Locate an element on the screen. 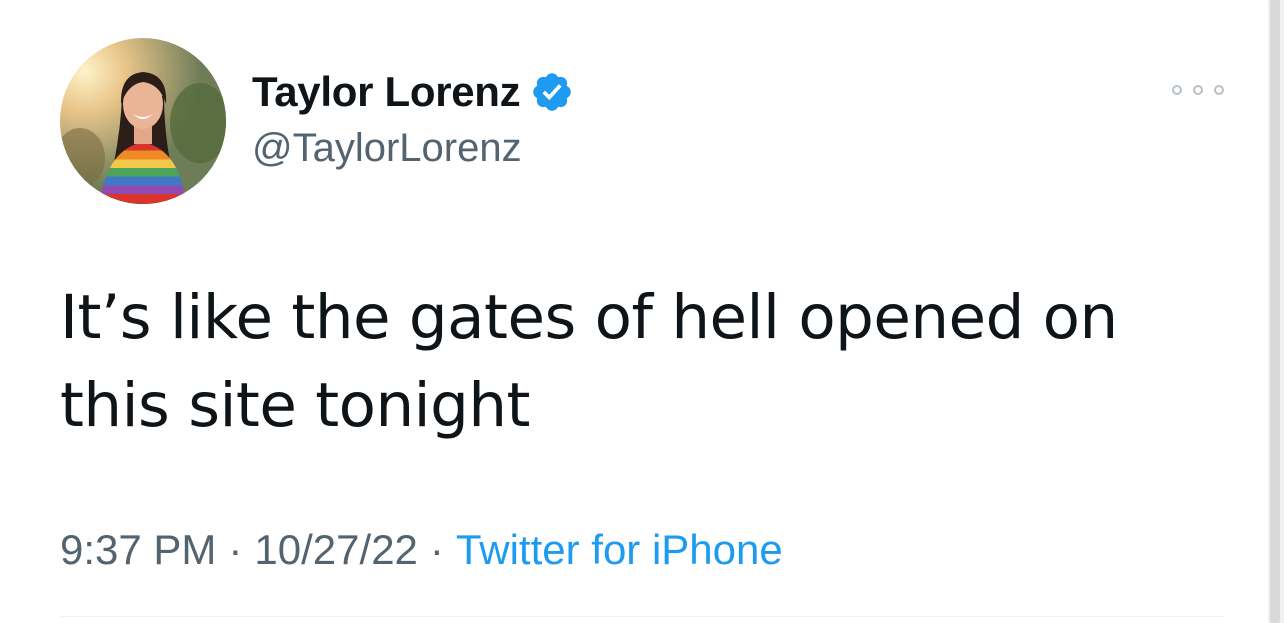 The width and height of the screenshot is (1284, 623). tweet-time: 9:37 PM is located at coordinates (138, 550).